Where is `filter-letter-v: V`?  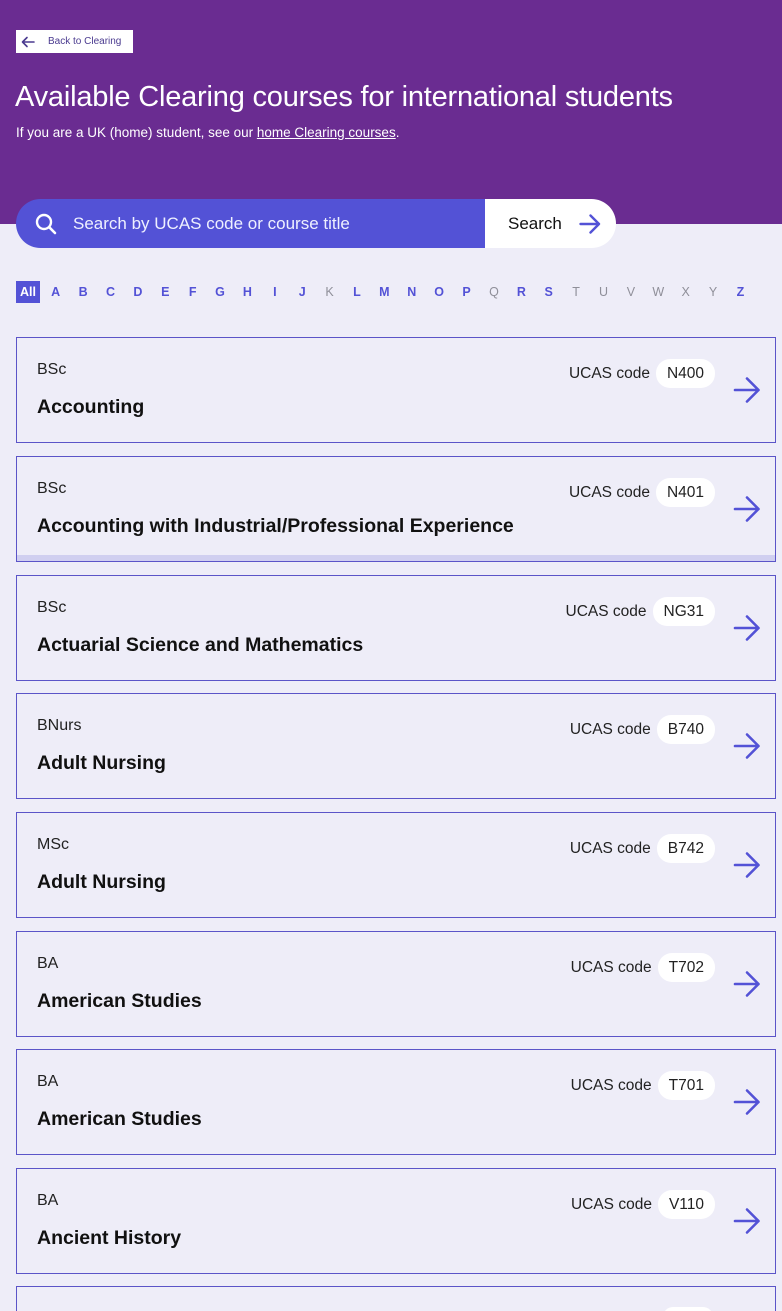
filter-letter-v: V is located at coordinates (631, 292).